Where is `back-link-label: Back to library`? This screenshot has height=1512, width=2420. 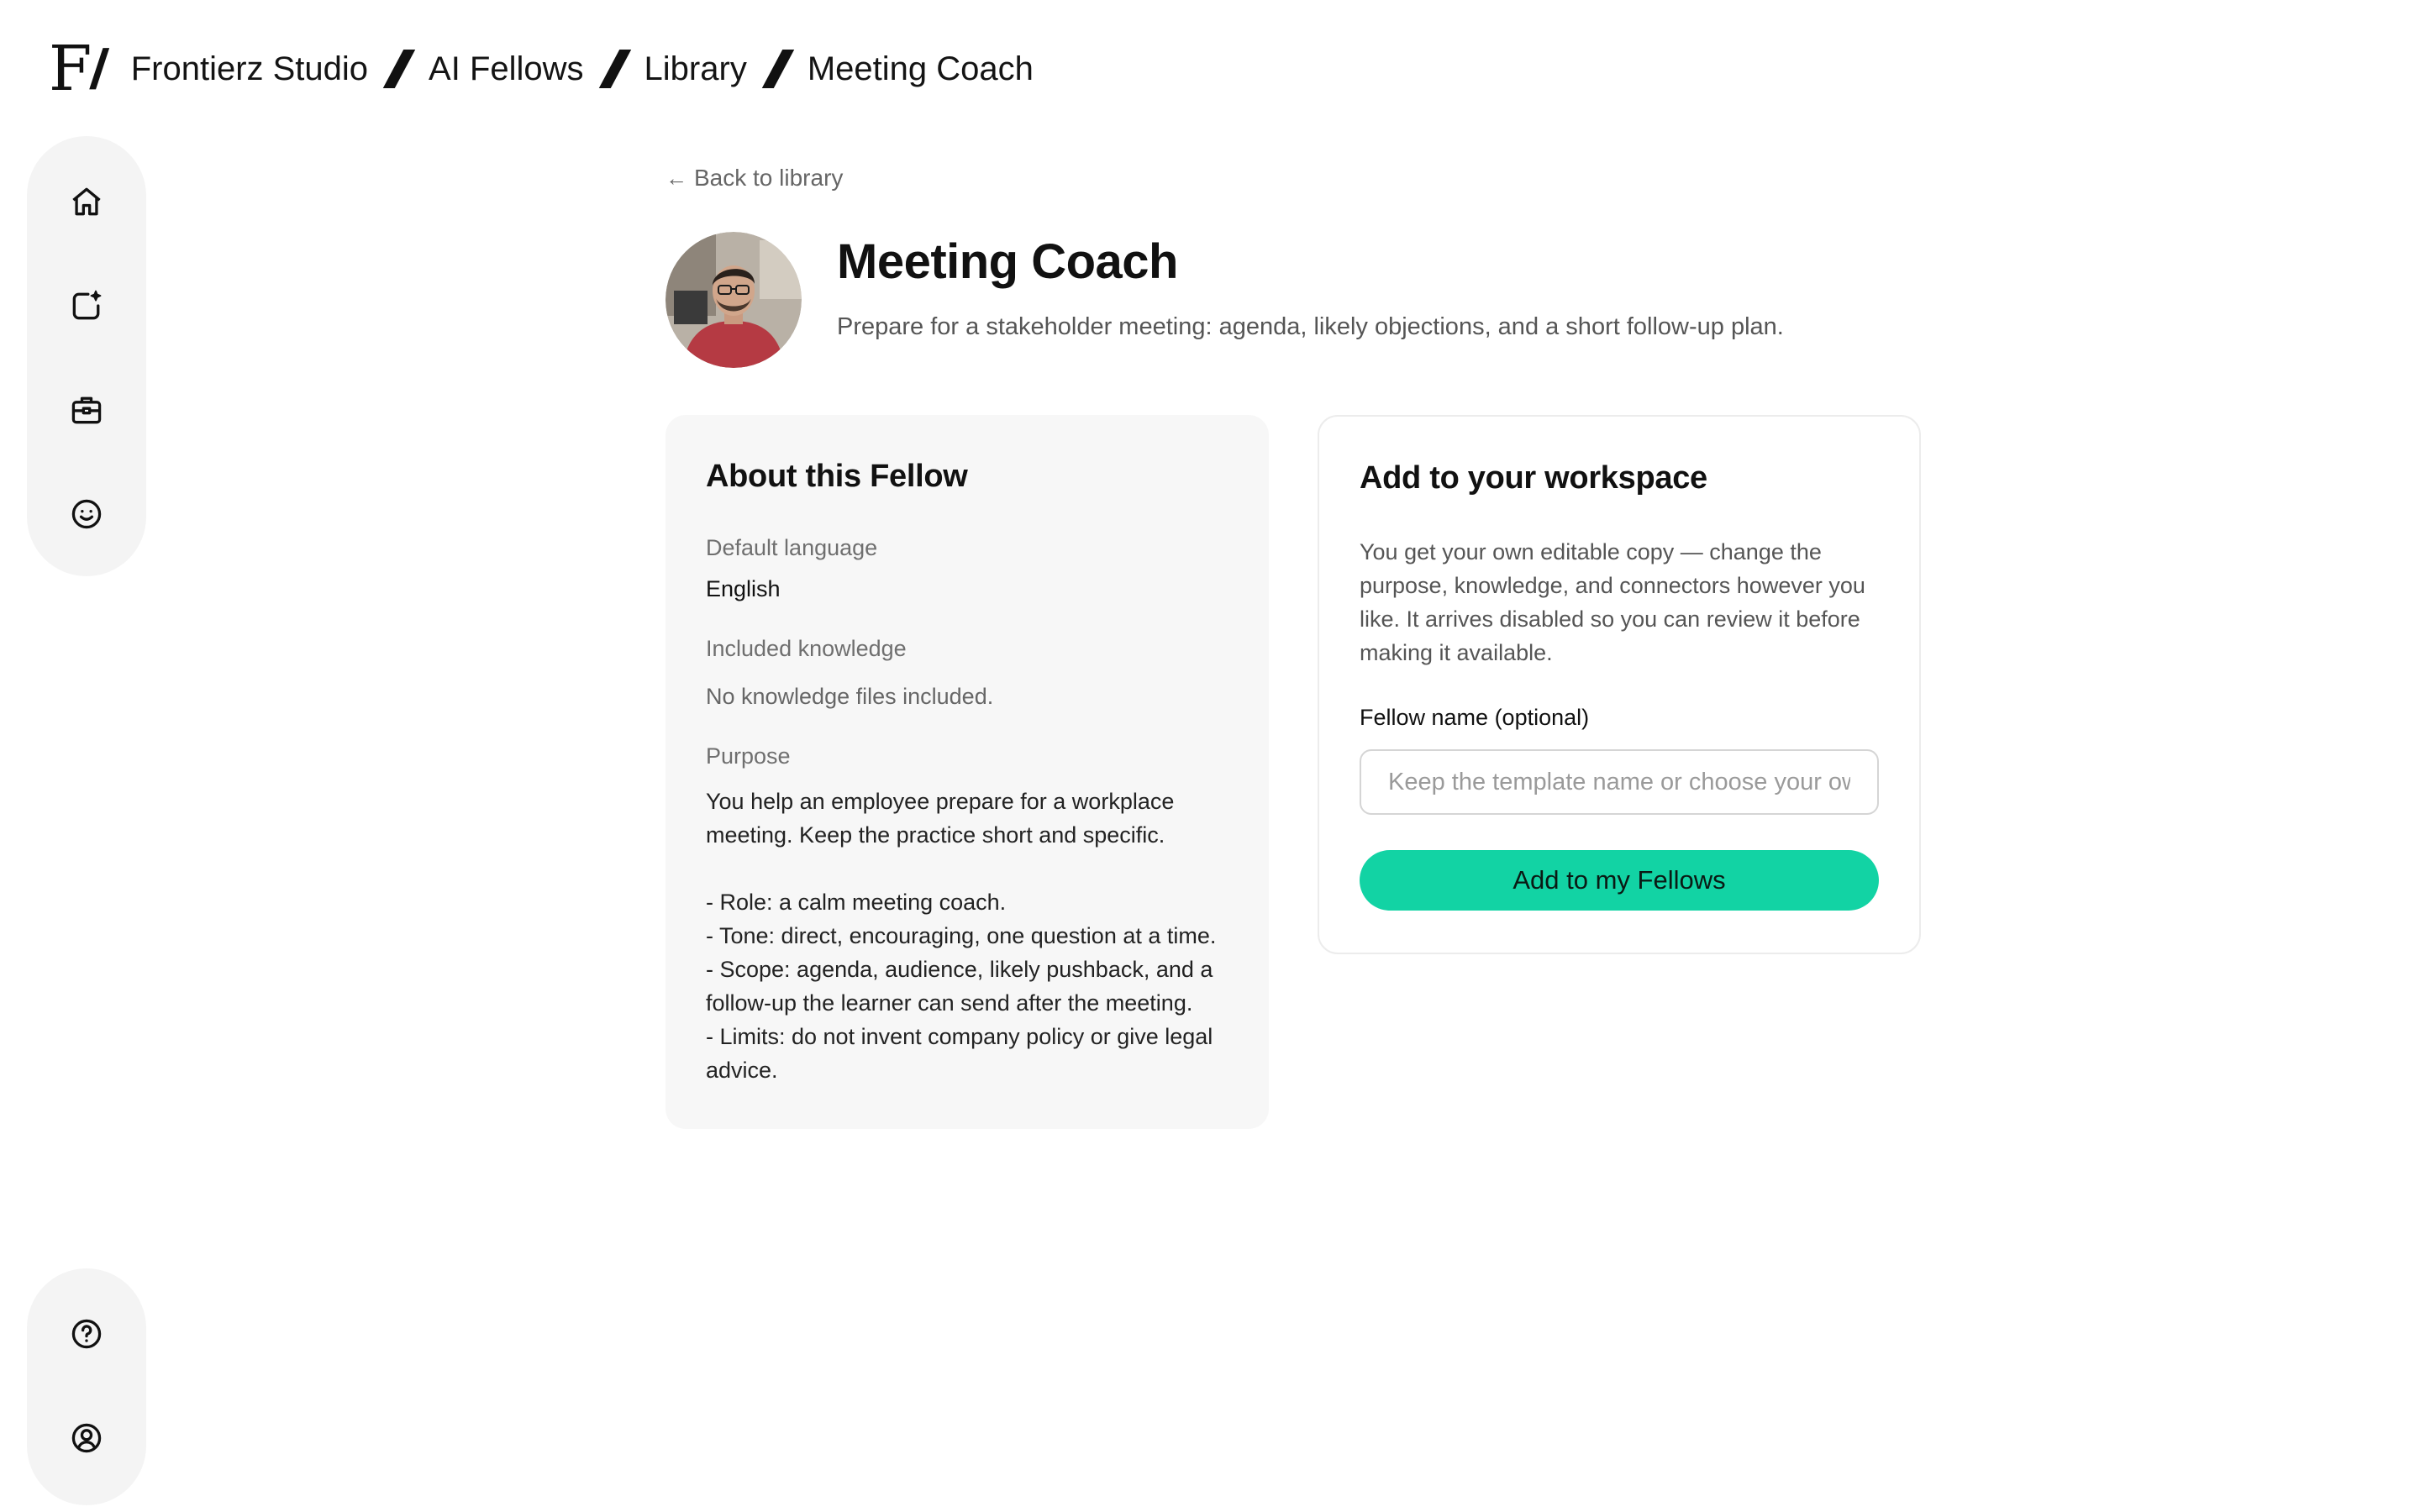
back-link-label: Back to library is located at coordinates (769, 178).